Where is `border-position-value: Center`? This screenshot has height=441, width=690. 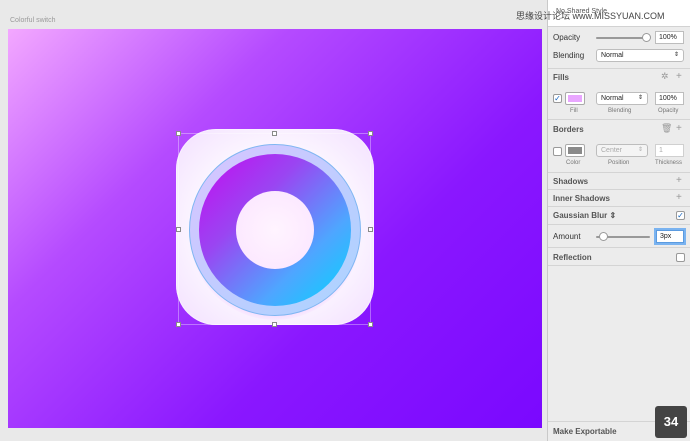 border-position-value: Center is located at coordinates (612, 150).